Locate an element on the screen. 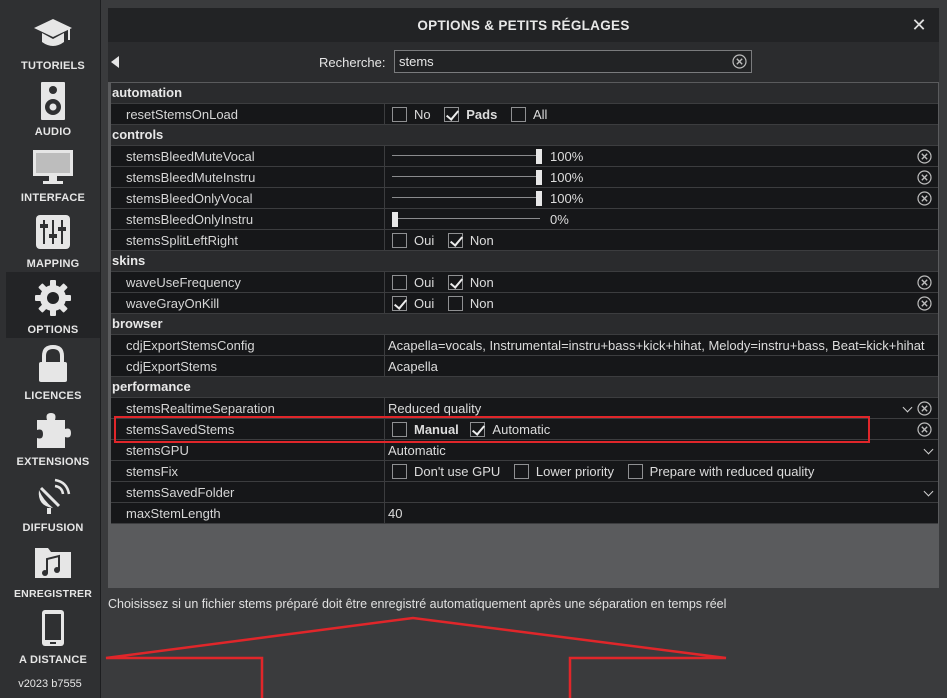 This screenshot has width=947, height=698. option-name: stemsRealtimeSeparation is located at coordinates (200, 408).